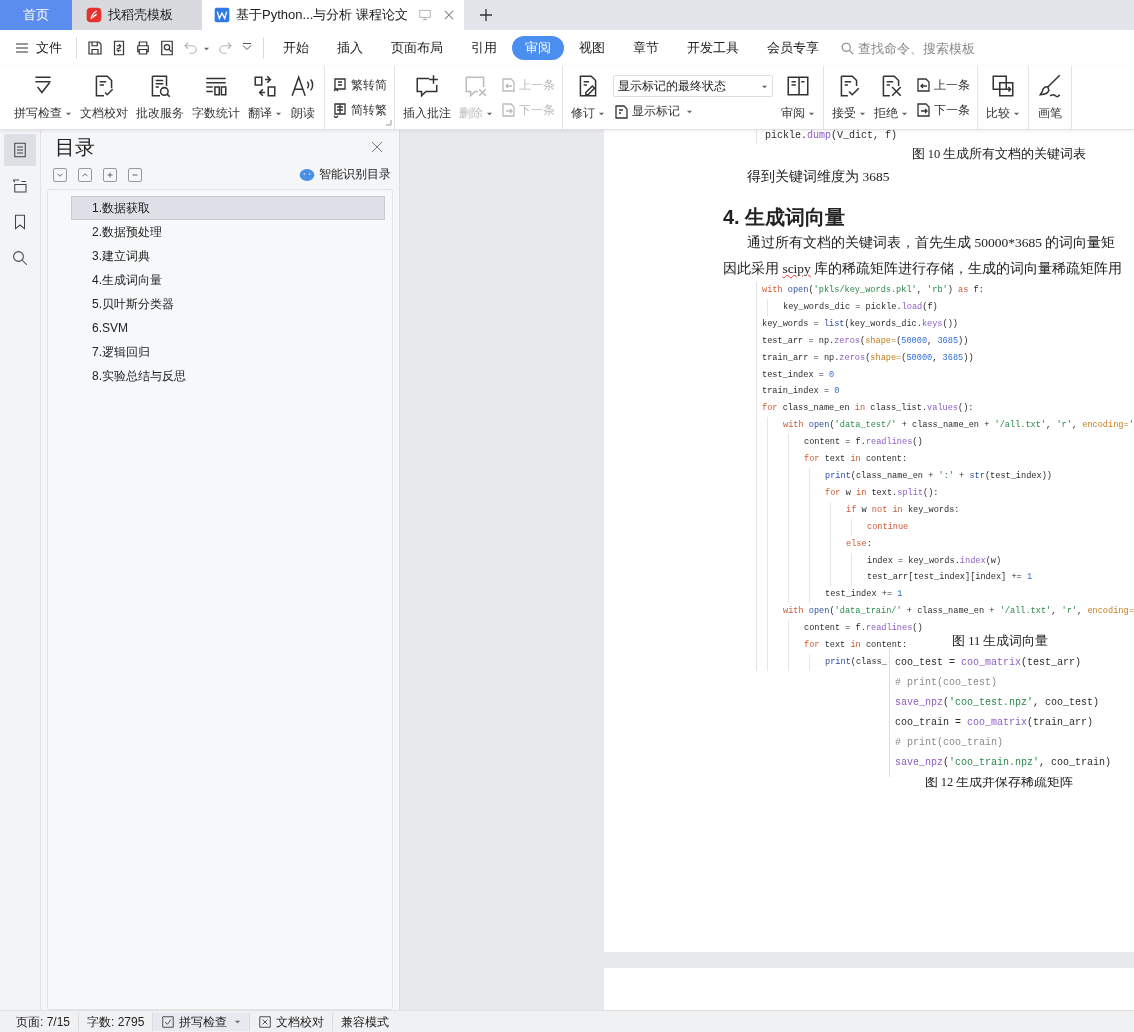  Describe the element at coordinates (104, 97) in the screenshot. I see `ribbon-button: 文档校对` at that location.